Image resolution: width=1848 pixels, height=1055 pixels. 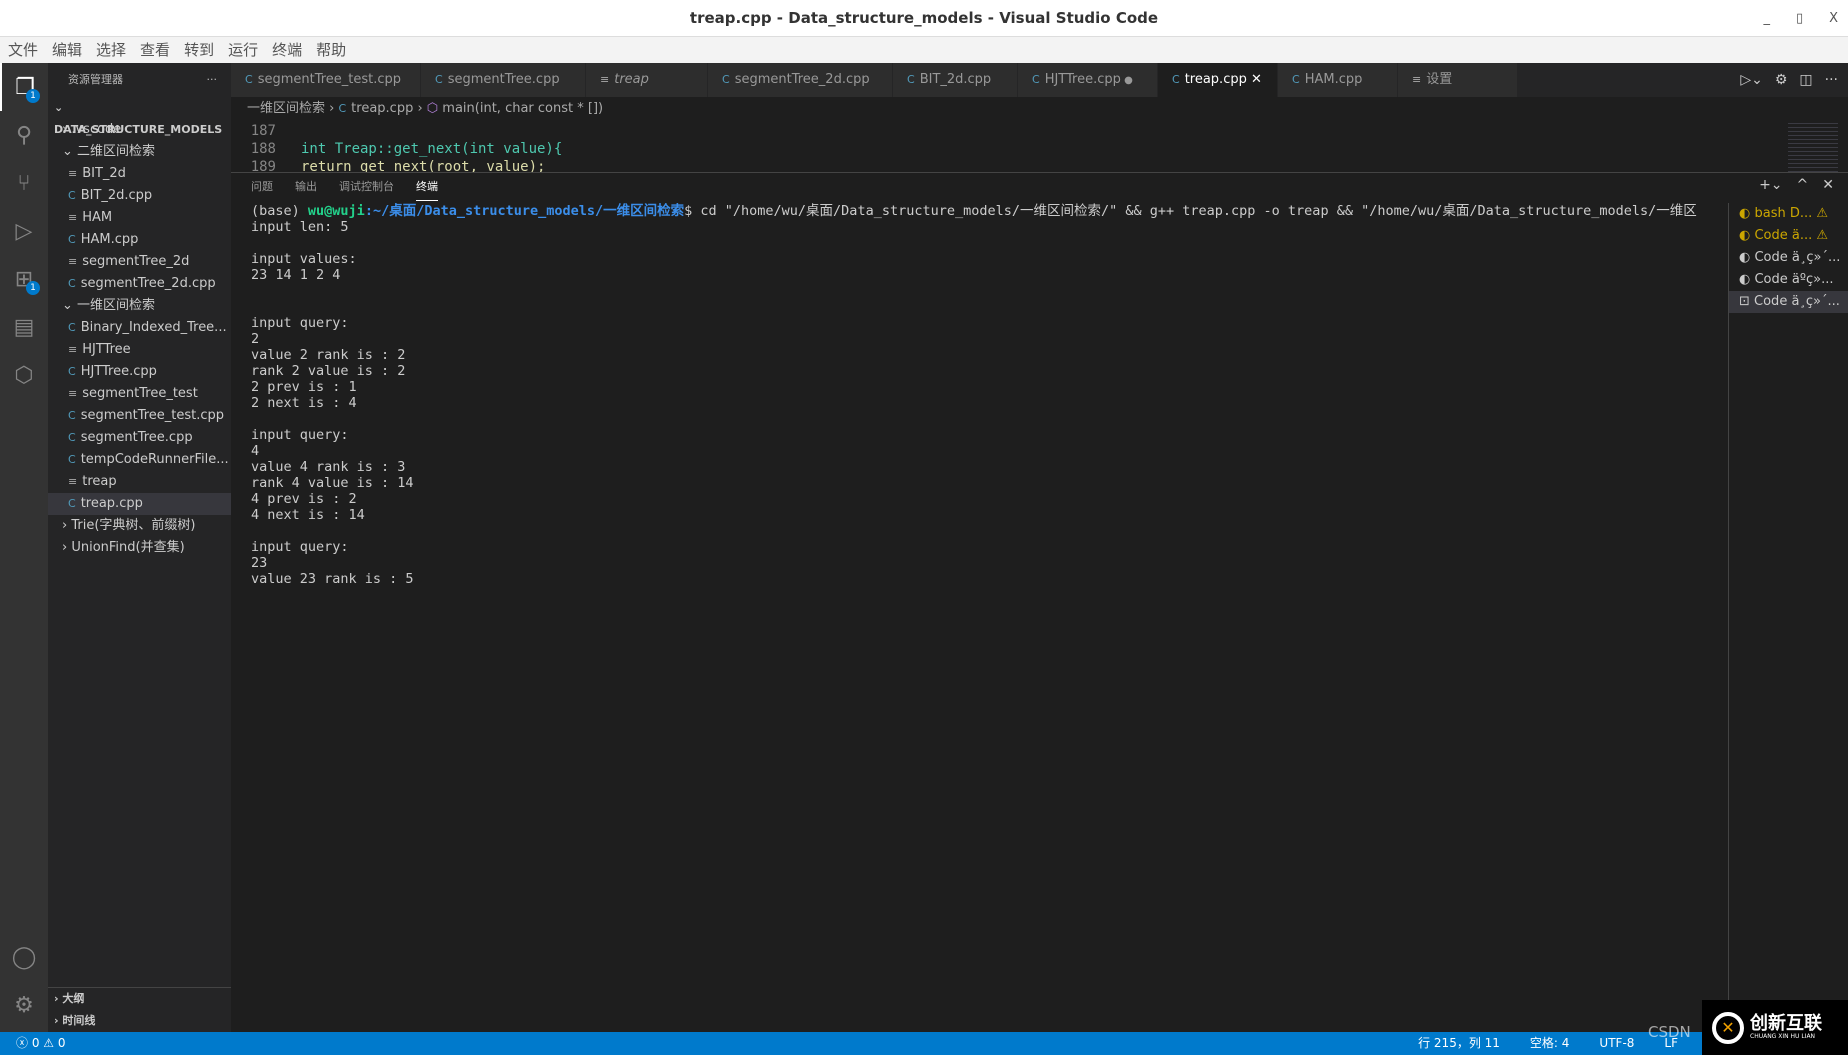 What do you see at coordinates (1550, 1043) in the screenshot?
I see `indentation: 空格: 4` at bounding box center [1550, 1043].